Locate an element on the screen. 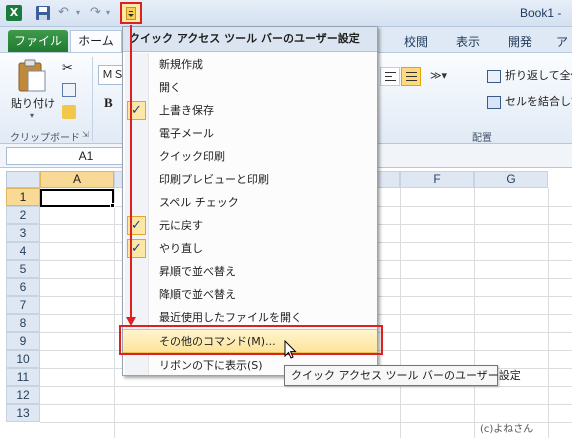  menu-item-sort-ascending: 昇順で並べ替え is located at coordinates (250, 271).